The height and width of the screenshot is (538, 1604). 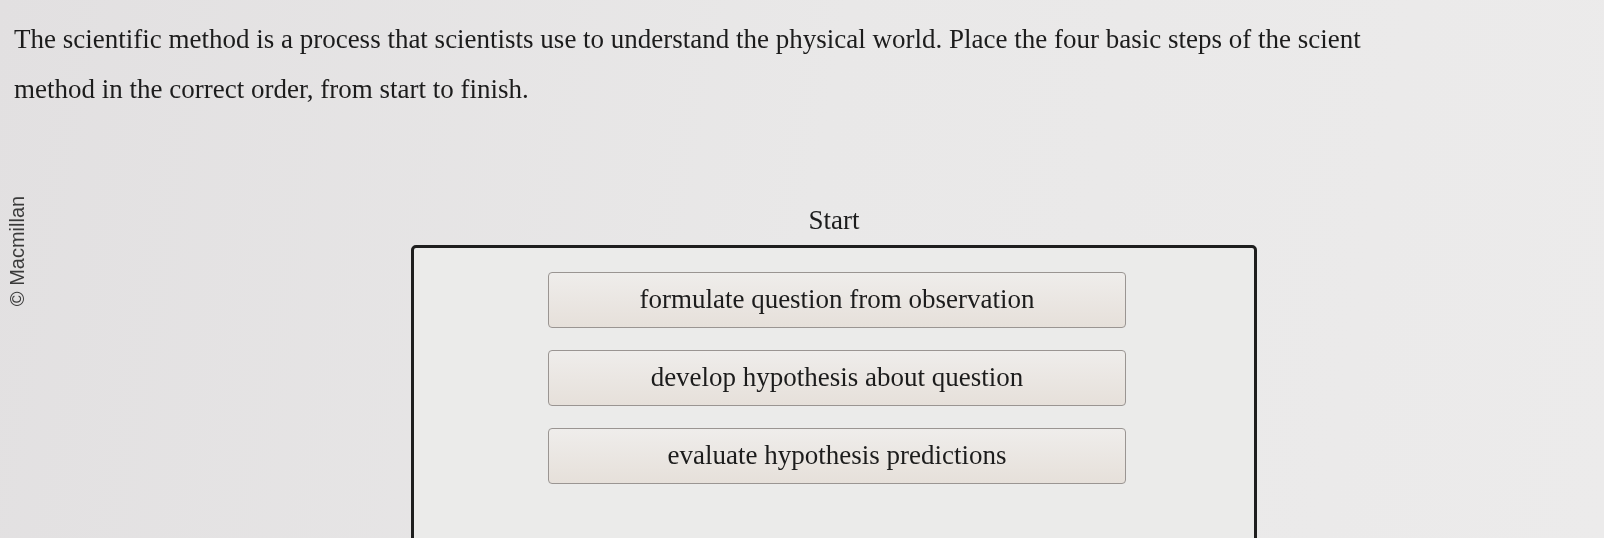 What do you see at coordinates (17, 251) in the screenshot?
I see `copyright-text: © Macmillan` at bounding box center [17, 251].